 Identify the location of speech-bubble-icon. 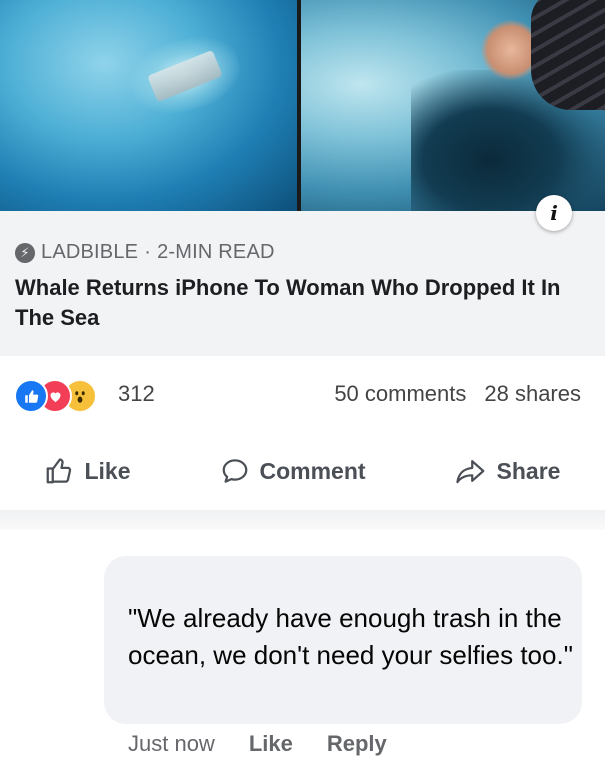
(235, 471).